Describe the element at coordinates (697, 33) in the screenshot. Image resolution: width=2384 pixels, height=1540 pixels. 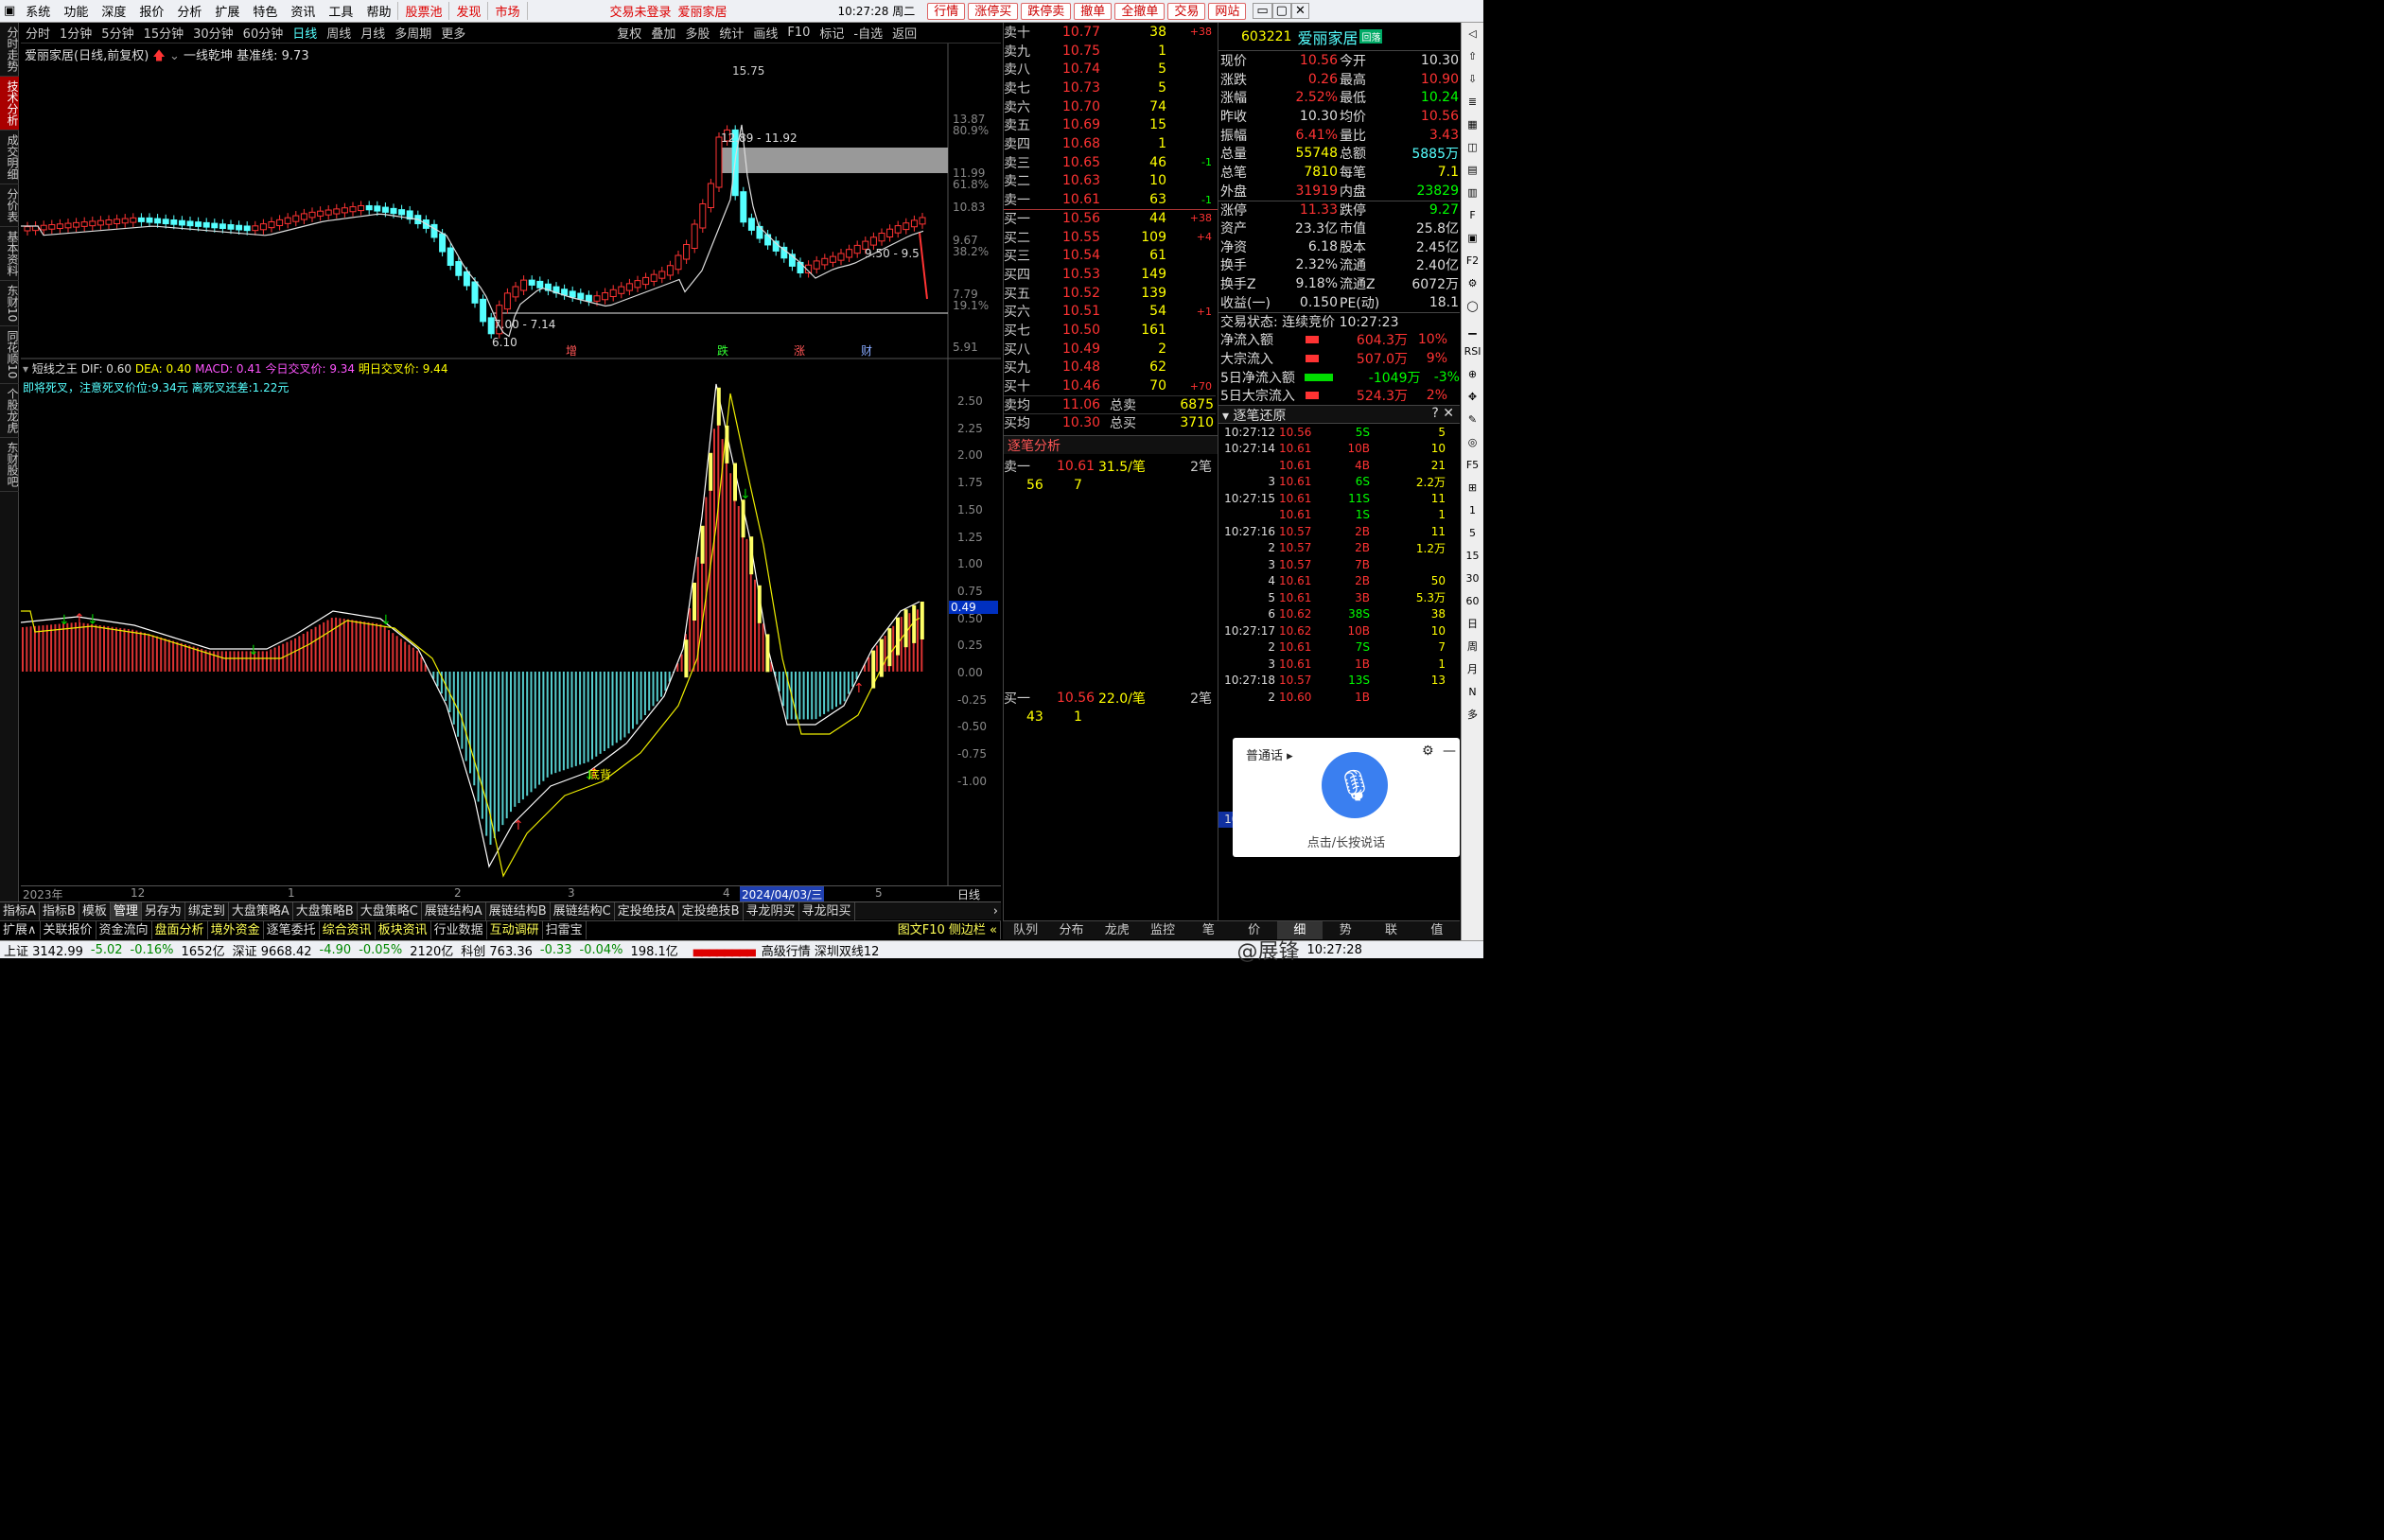
I see `tool-multi-stock: 多股` at that location.